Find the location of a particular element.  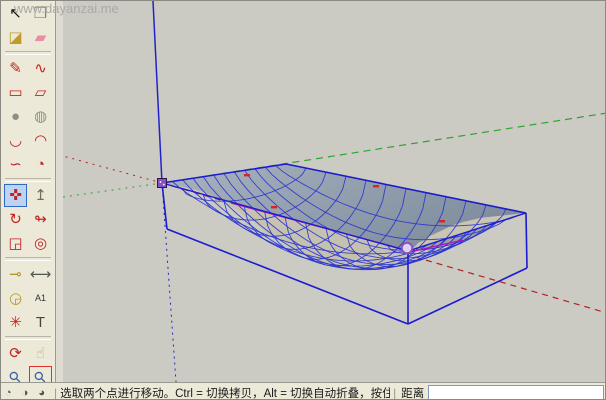

two-point-arc-tool-icon: ◠ is located at coordinates (40, 140).